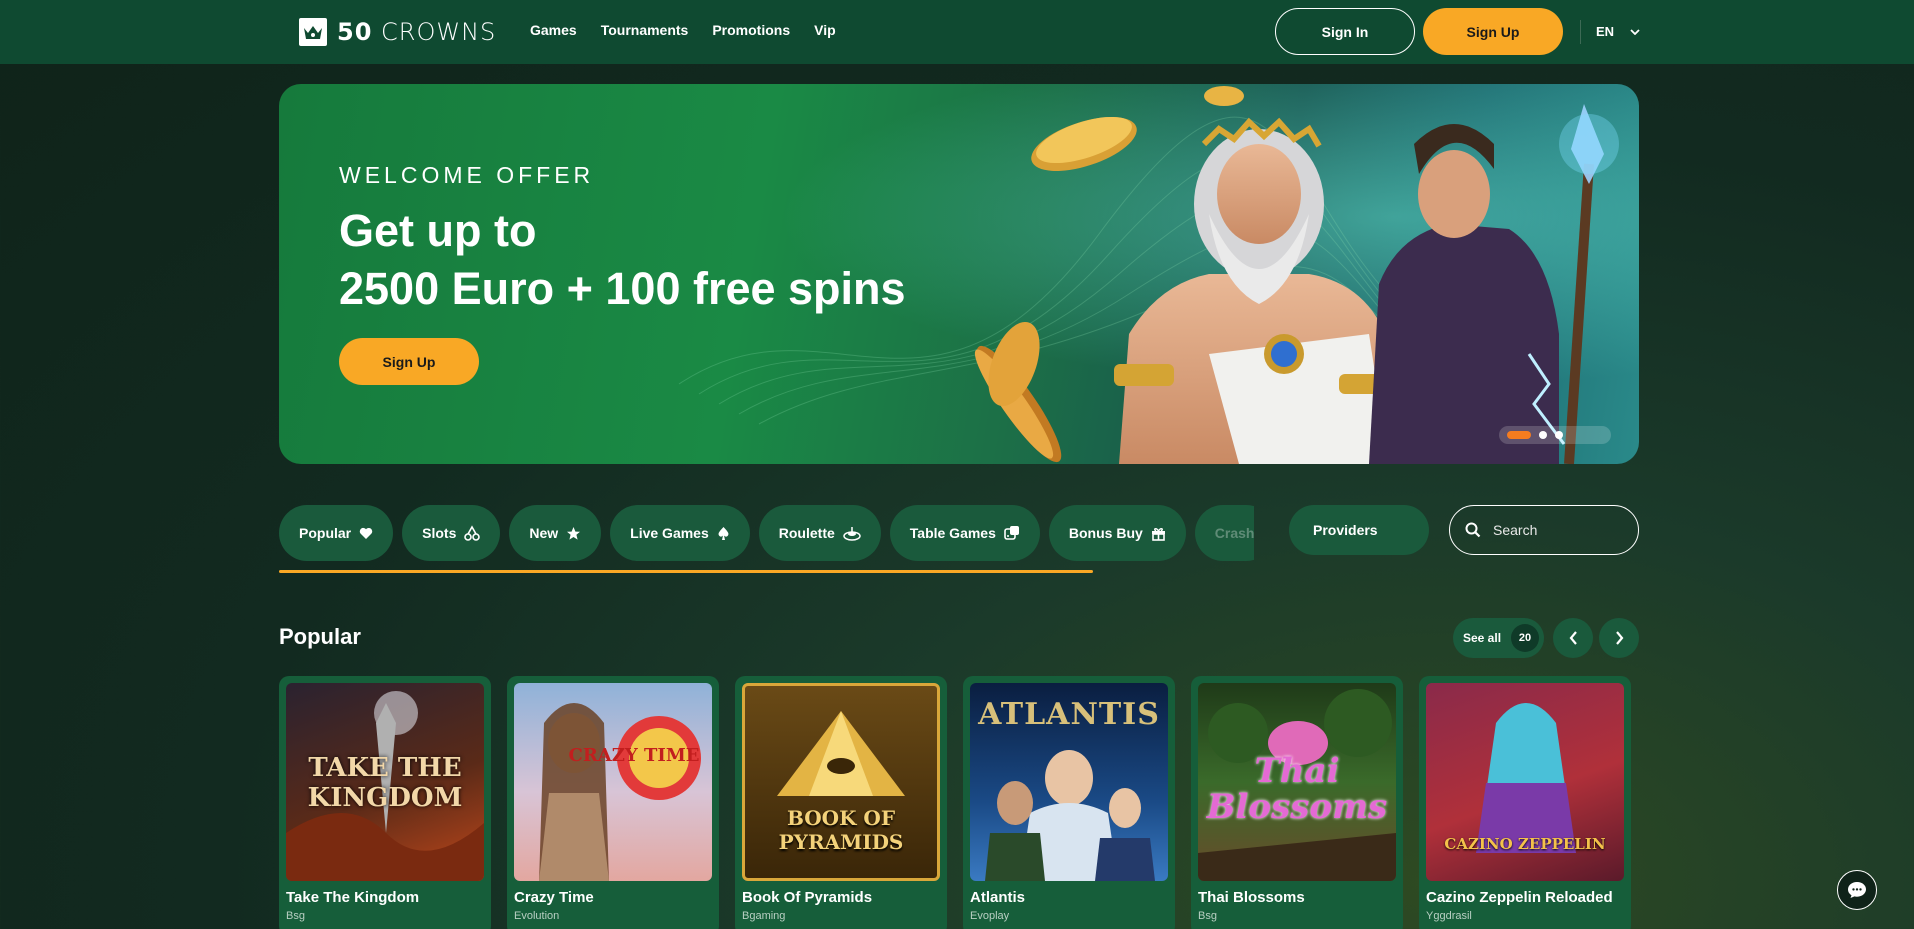 This screenshot has height=929, width=1914. Describe the element at coordinates (1519, 897) in the screenshot. I see `game-name: Cazino Zeppelin Reloaded` at that location.